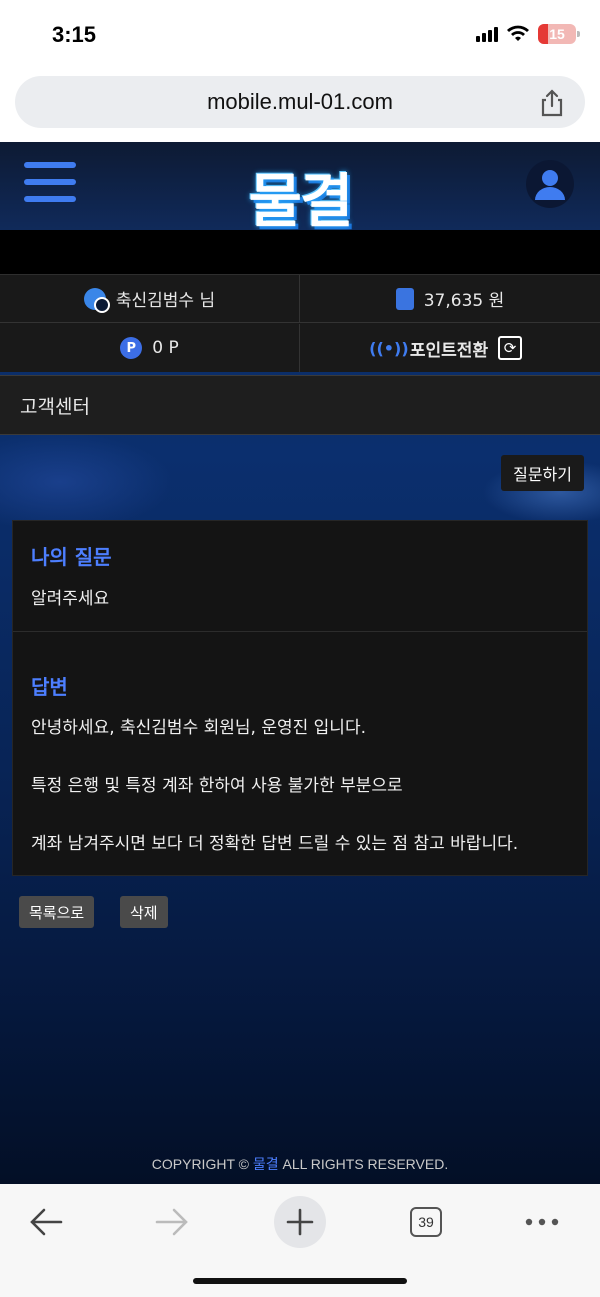 The height and width of the screenshot is (1297, 600). I want to click on point-icon: P, so click(131, 348).